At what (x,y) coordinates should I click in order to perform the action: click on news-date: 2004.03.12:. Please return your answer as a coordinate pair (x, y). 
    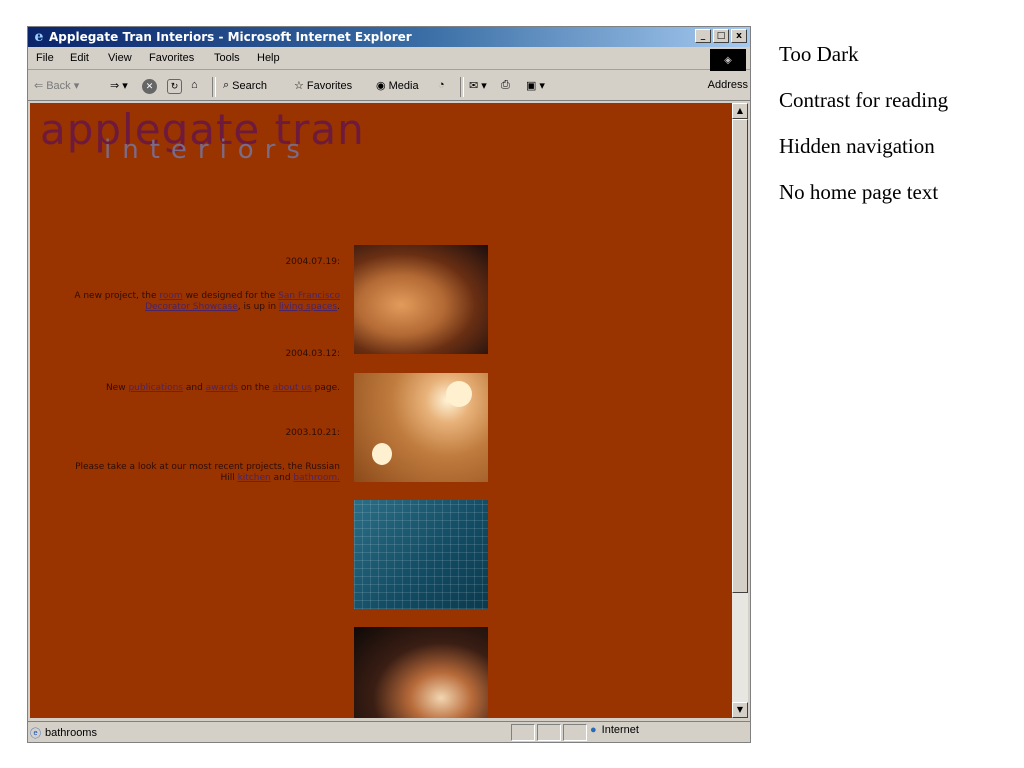
    Looking at the image, I should click on (312, 354).